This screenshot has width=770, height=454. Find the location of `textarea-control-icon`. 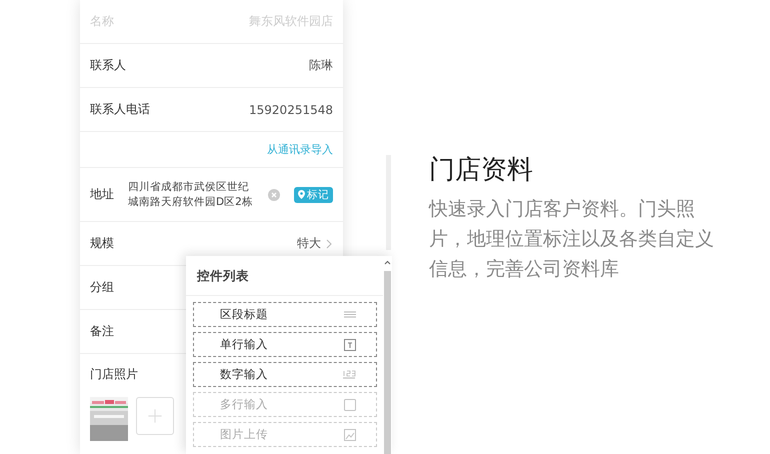

textarea-control-icon is located at coordinates (350, 404).